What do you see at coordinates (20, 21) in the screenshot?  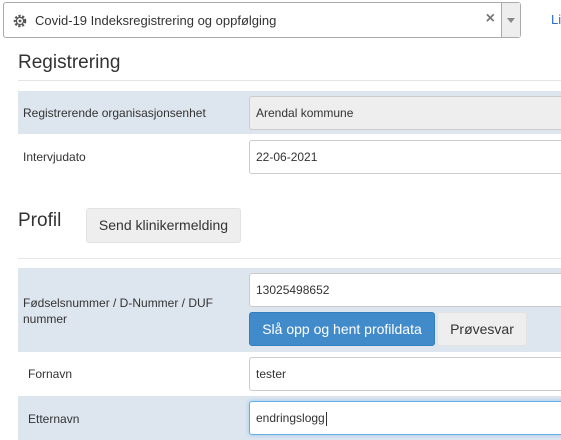 I see `gear-icon` at bounding box center [20, 21].